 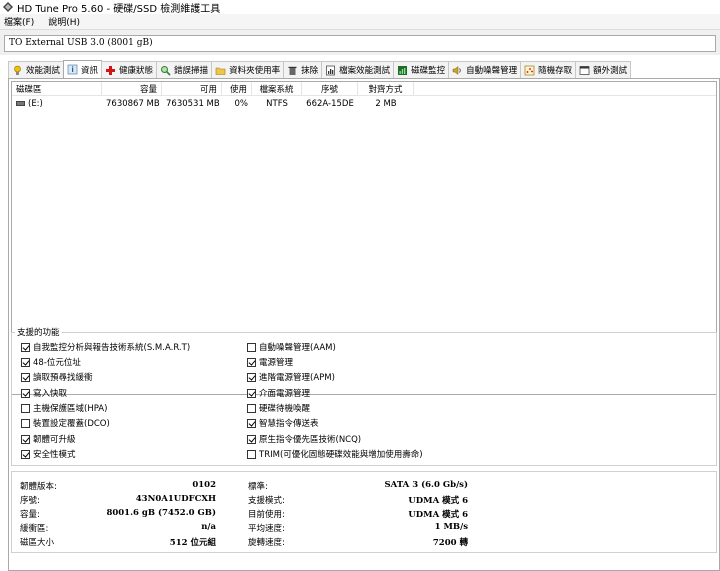 What do you see at coordinates (111, 70) in the screenshot?
I see `health-cross-icon` at bounding box center [111, 70].